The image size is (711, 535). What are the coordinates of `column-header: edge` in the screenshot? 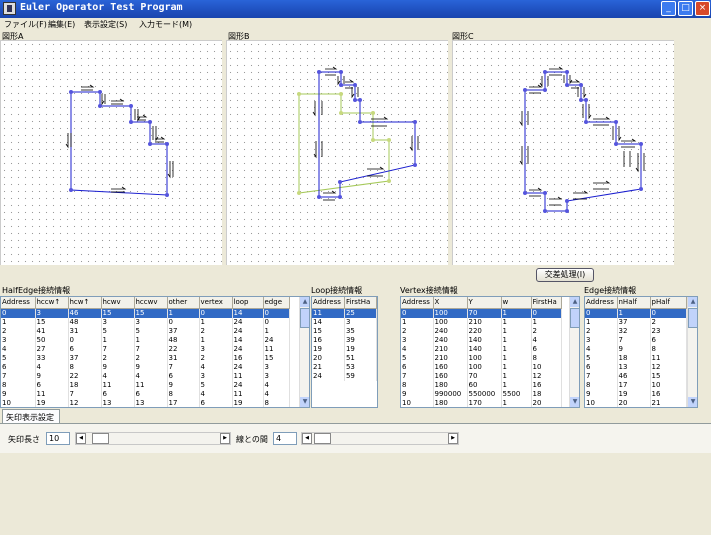 It's located at (276, 303).